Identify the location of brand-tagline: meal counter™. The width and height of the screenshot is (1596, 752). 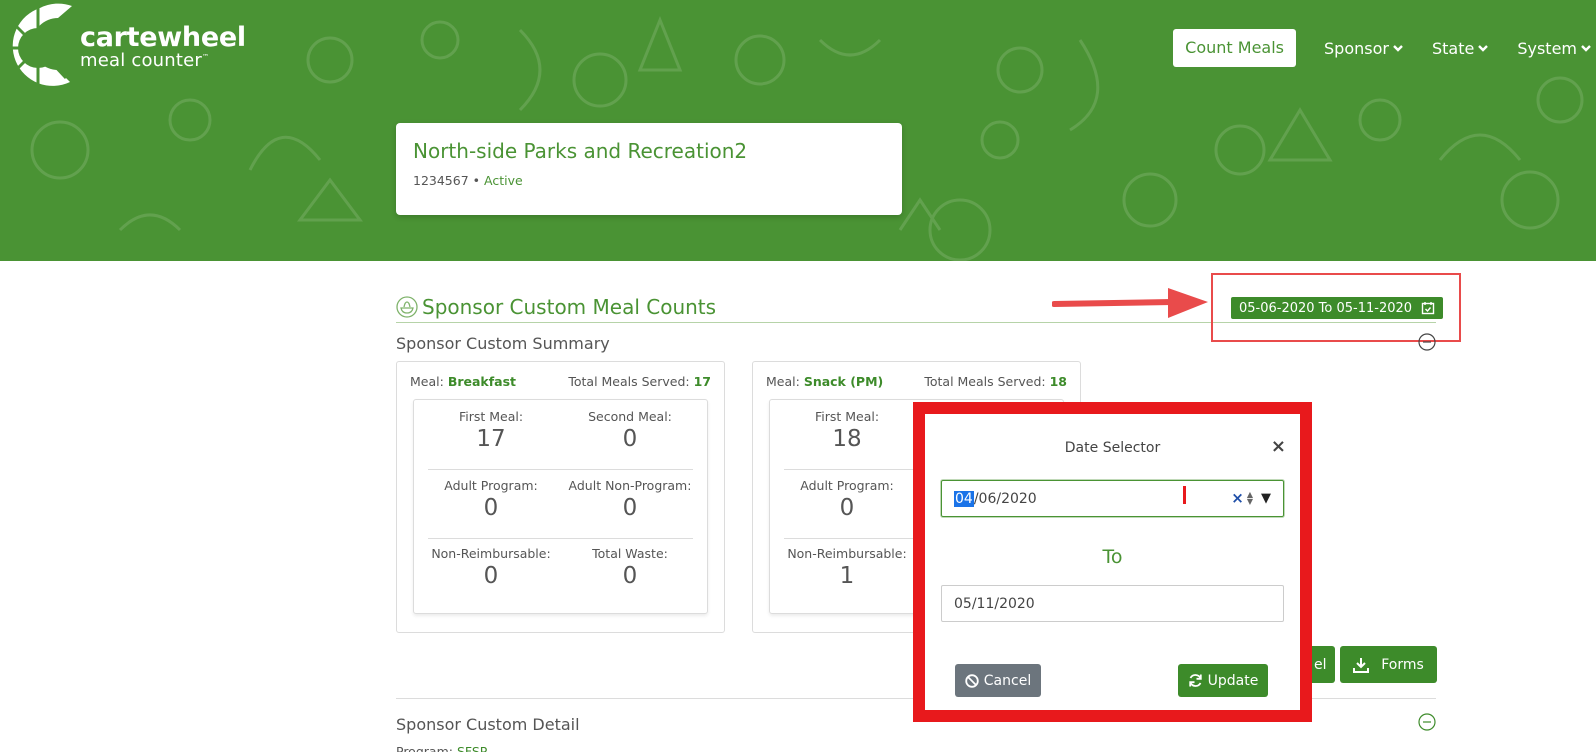
(145, 60).